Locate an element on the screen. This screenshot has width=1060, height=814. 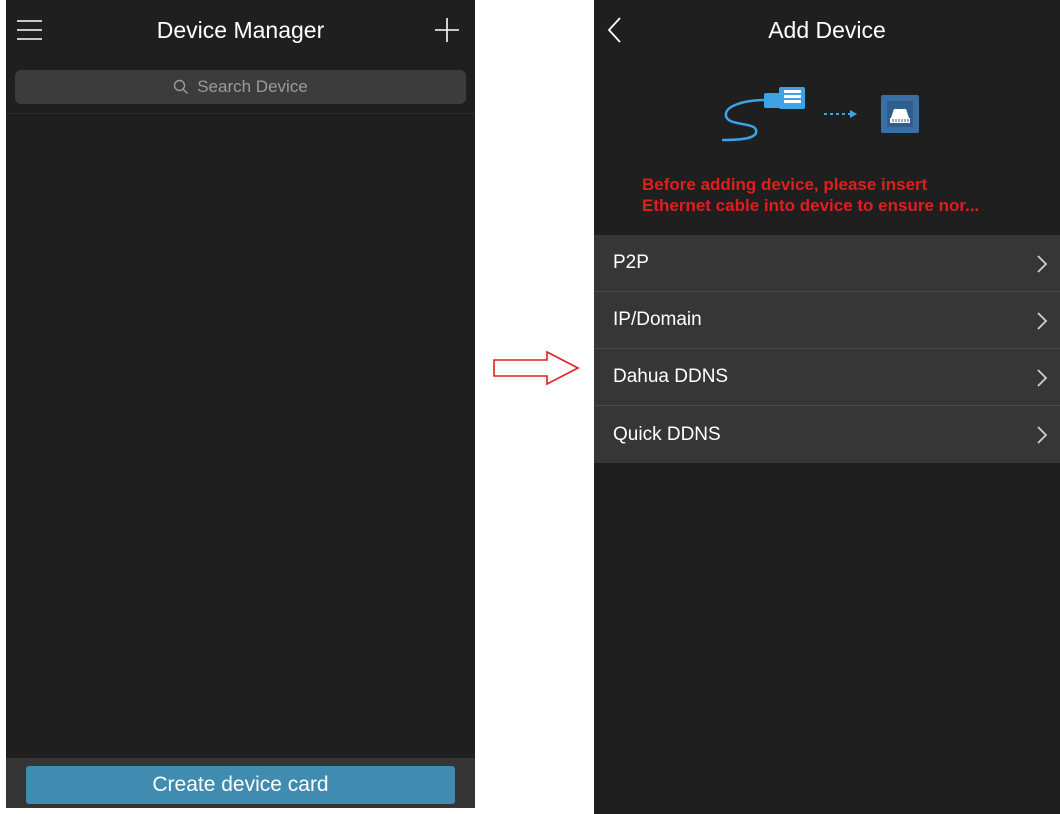
navigation-bar: Add Device is located at coordinates (827, 31).